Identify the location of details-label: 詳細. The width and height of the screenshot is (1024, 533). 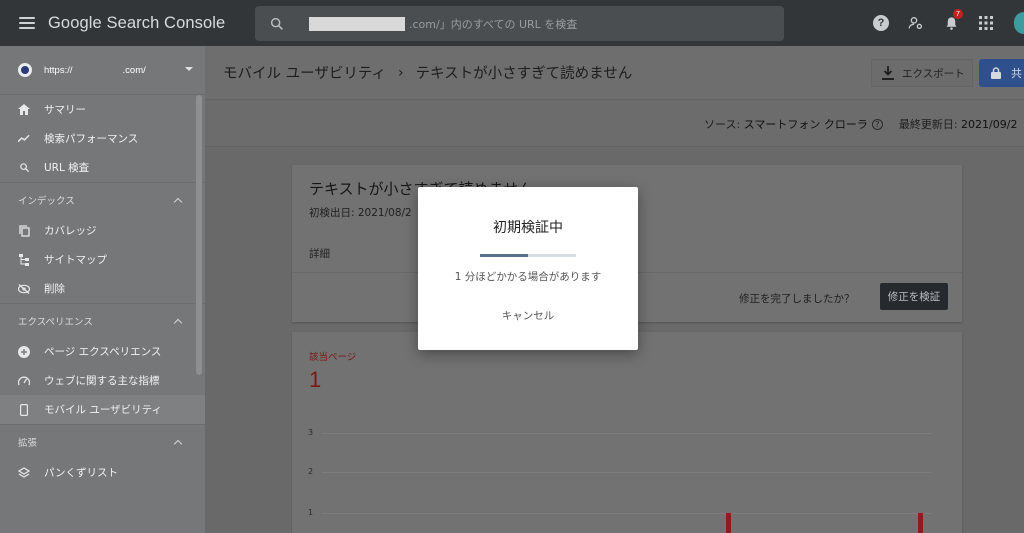
(319, 254).